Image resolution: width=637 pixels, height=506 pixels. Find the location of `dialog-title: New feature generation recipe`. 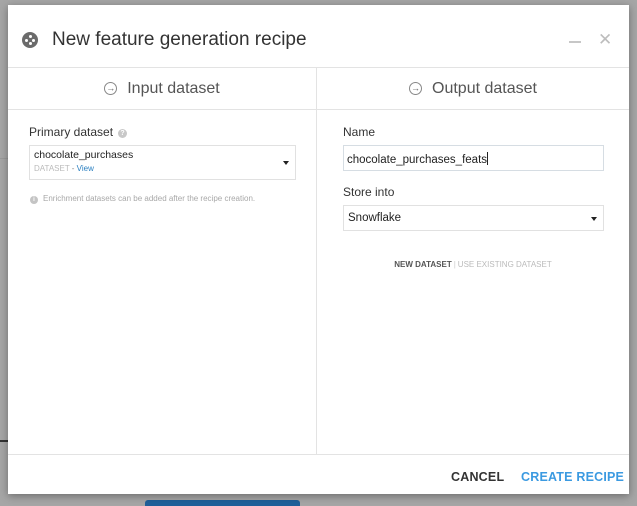

dialog-title: New feature generation recipe is located at coordinates (179, 39).